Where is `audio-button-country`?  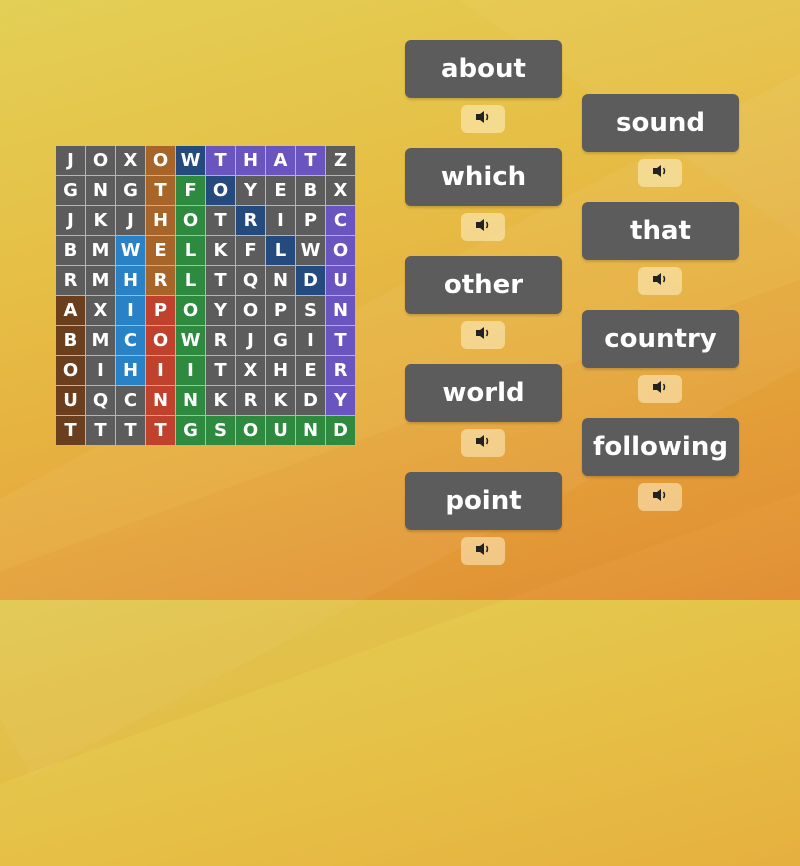
audio-button-country is located at coordinates (660, 389).